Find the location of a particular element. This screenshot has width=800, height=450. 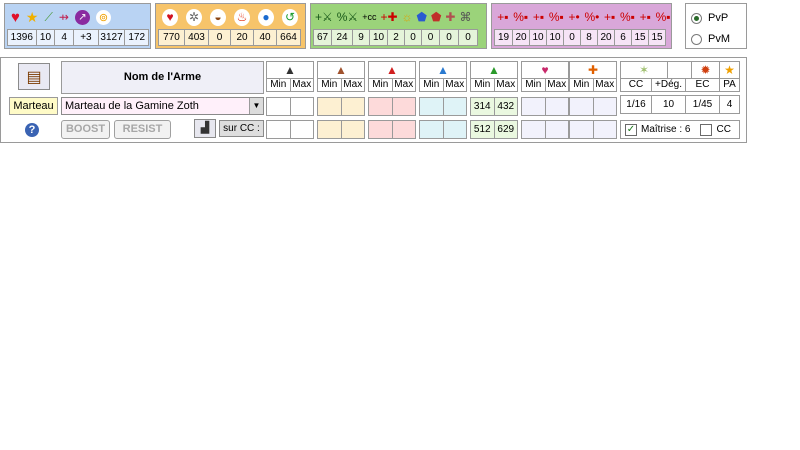

stat-value: 15 is located at coordinates (640, 37).